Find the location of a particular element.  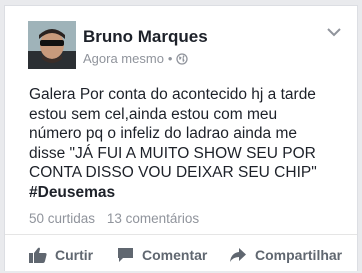

share-arrow-icon is located at coordinates (238, 255).